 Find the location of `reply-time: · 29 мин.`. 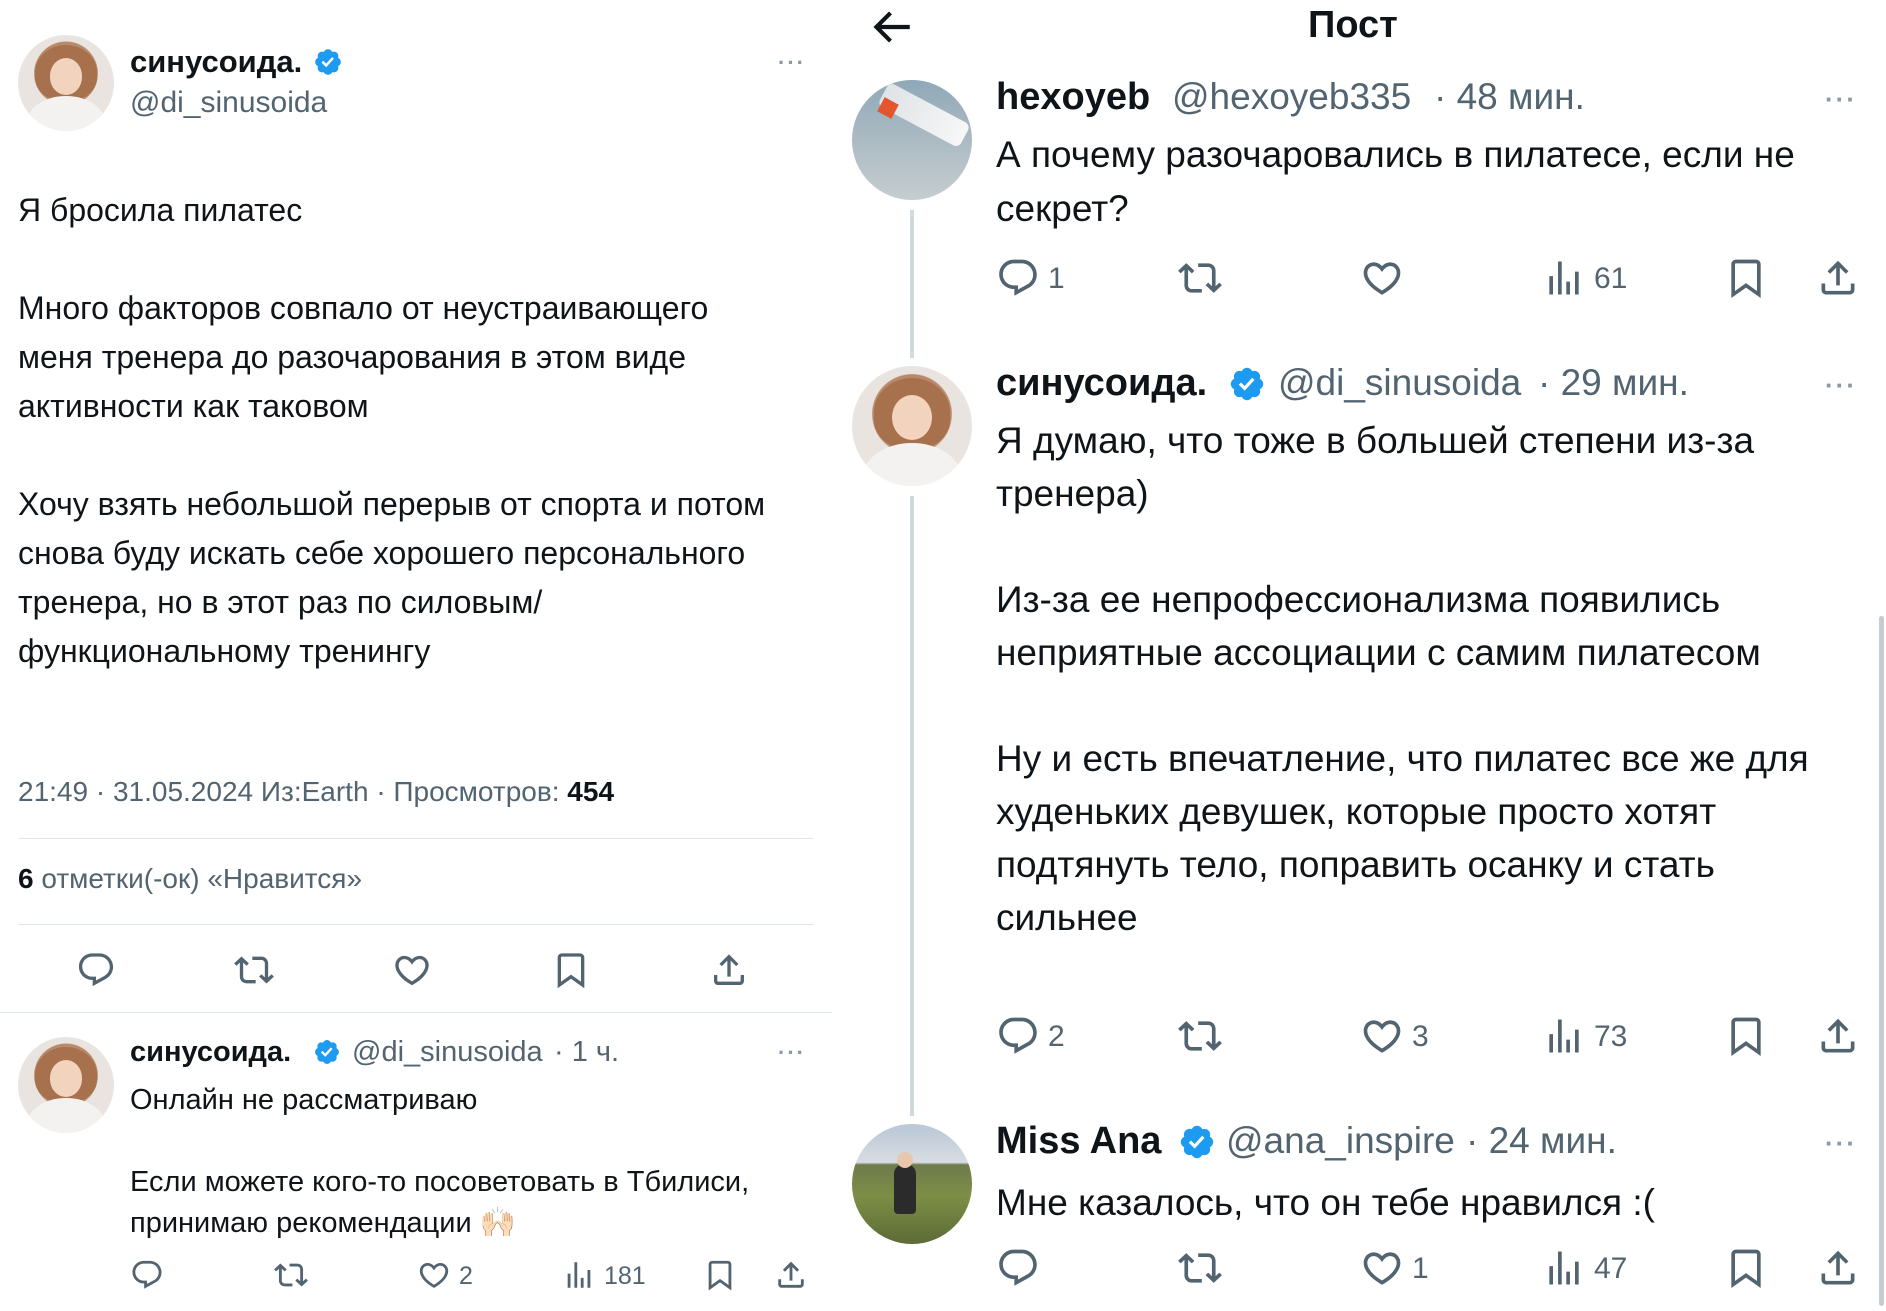

reply-time: · 29 мин. is located at coordinates (1613, 382).